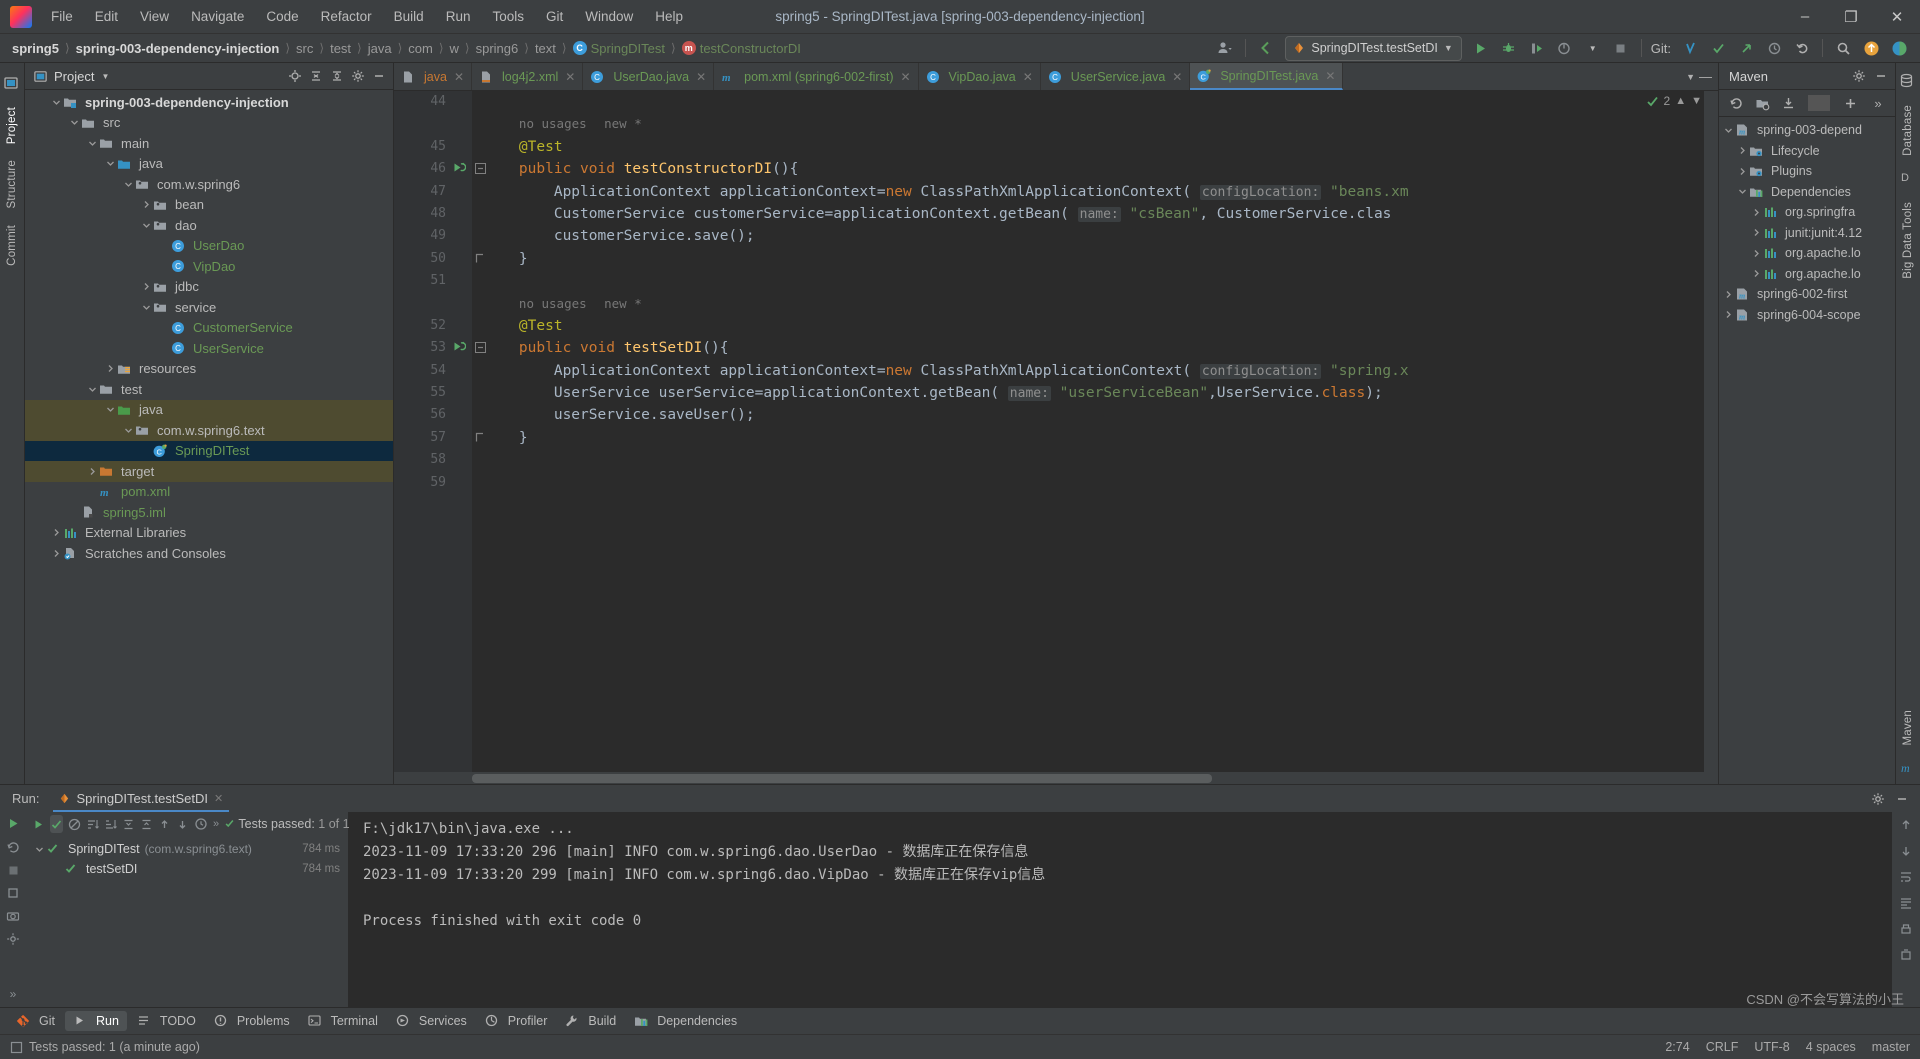  Describe the element at coordinates (1373, 48) in the screenshot. I see `run-configuration-selector: SpringDITest.testSetDI ▼` at that location.